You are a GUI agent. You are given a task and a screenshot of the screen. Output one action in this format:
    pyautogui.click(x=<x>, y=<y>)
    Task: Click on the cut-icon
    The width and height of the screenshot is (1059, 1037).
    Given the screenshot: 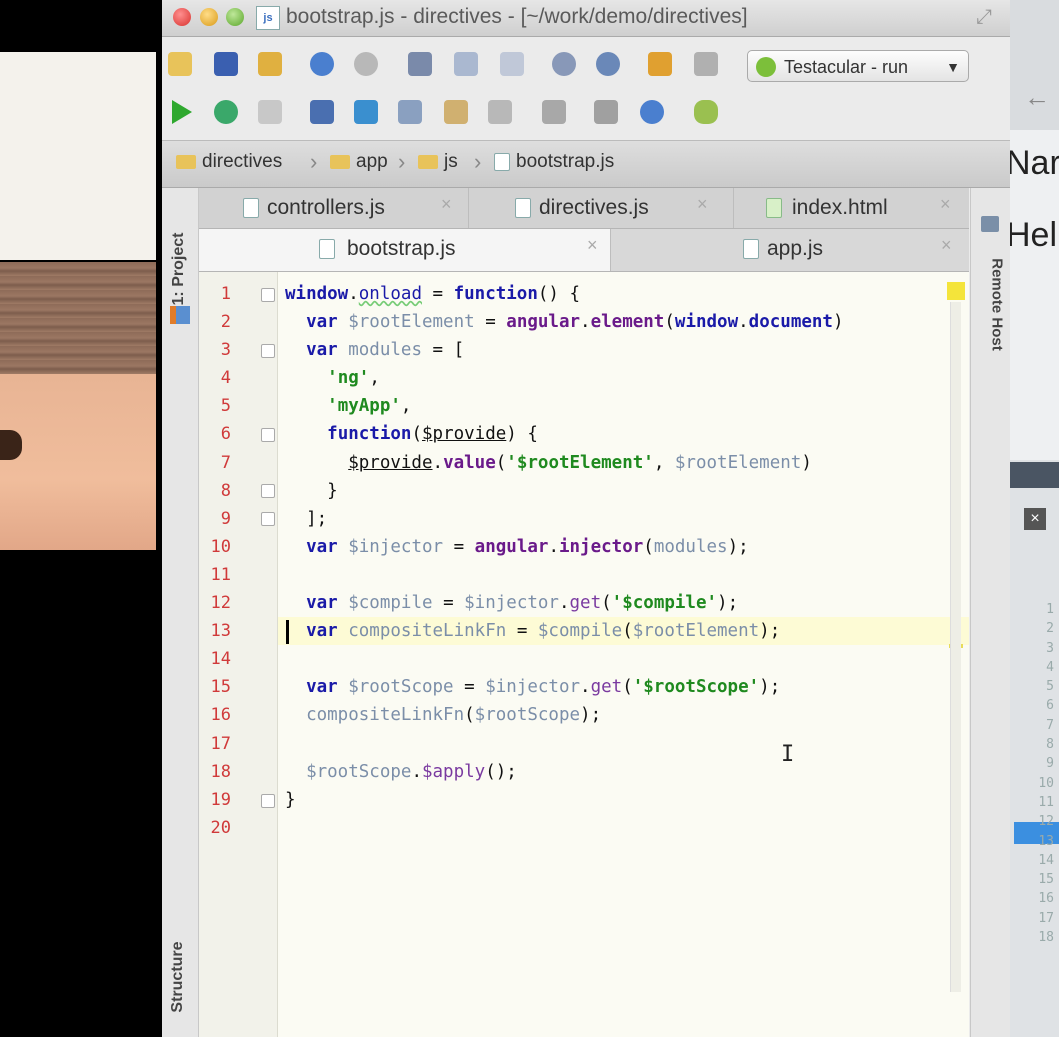 What is the action you would take?
    pyautogui.click(x=420, y=64)
    